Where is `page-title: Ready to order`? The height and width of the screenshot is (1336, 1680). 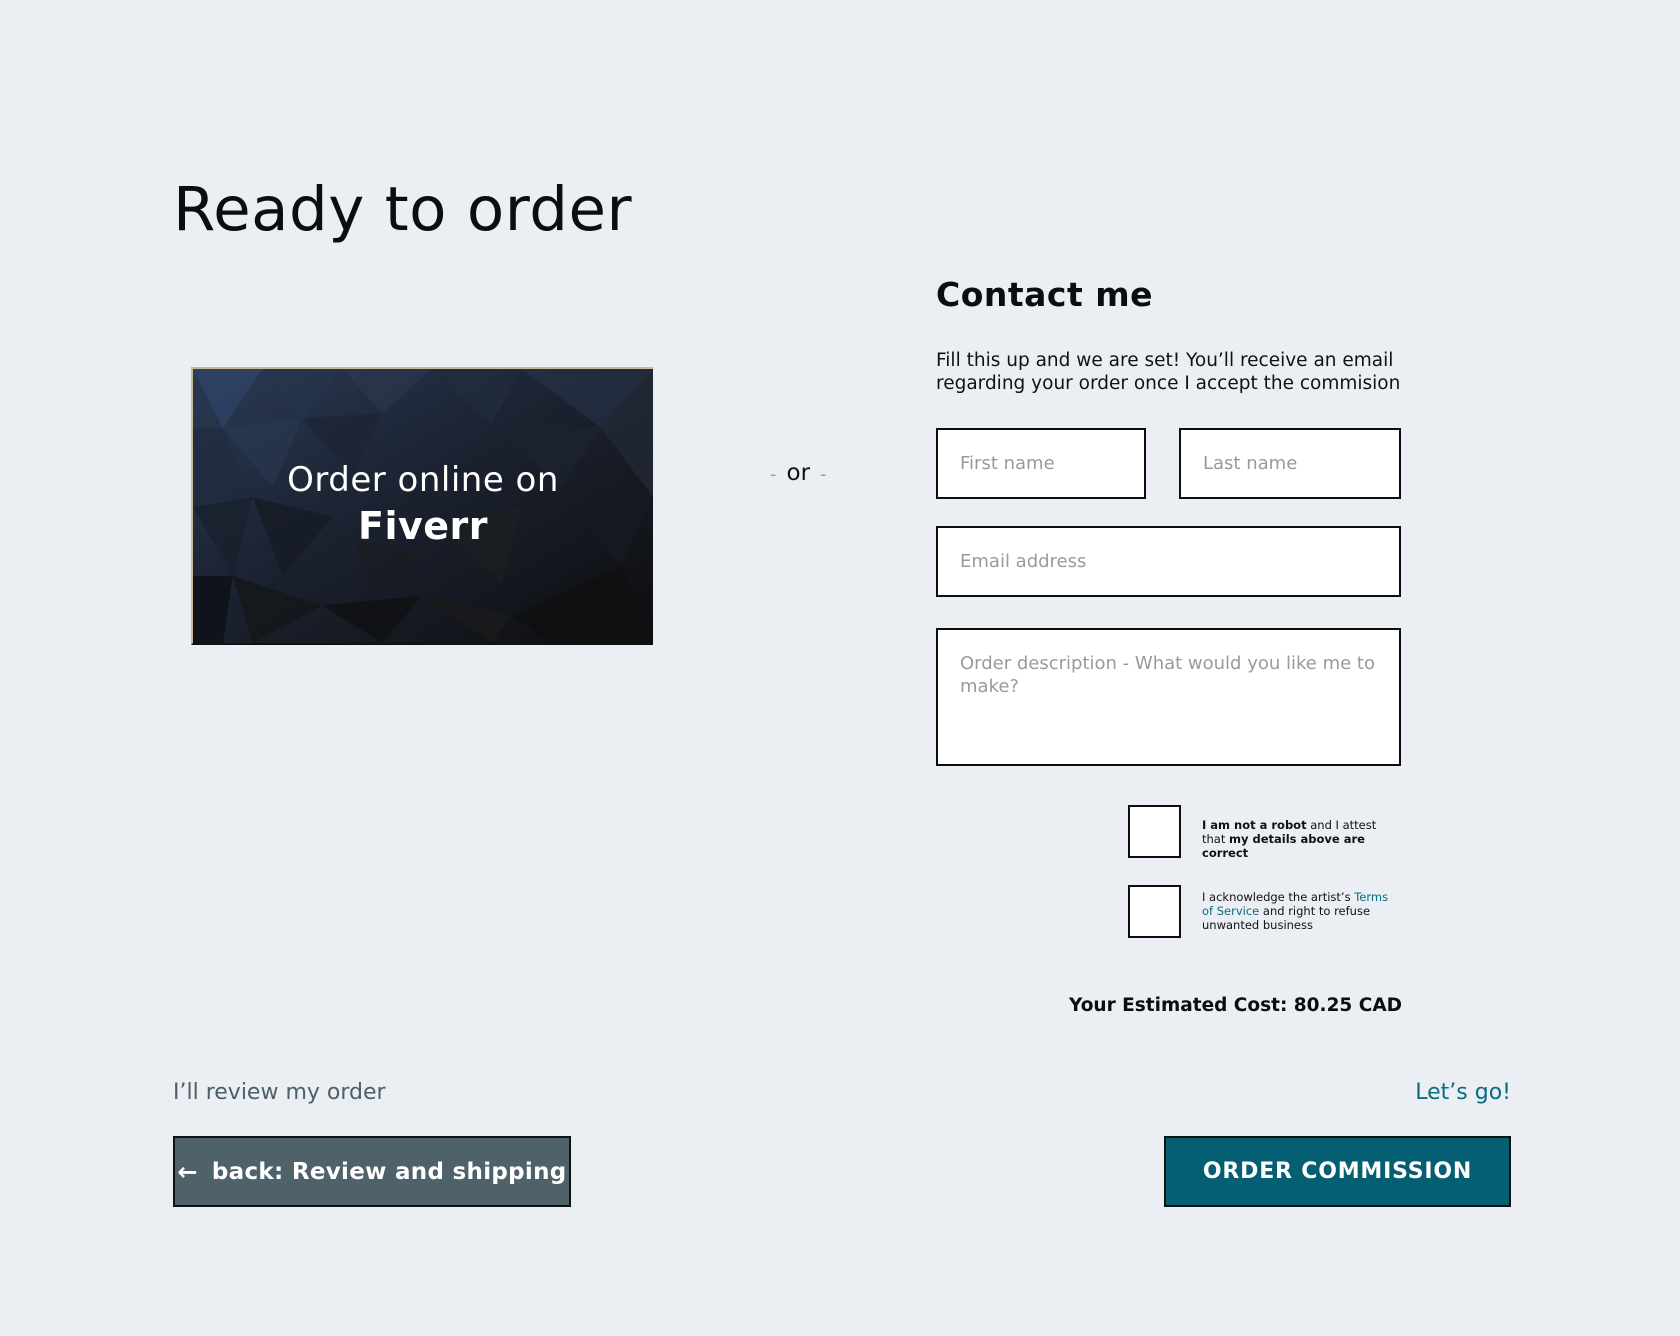
page-title: Ready to order is located at coordinates (403, 209).